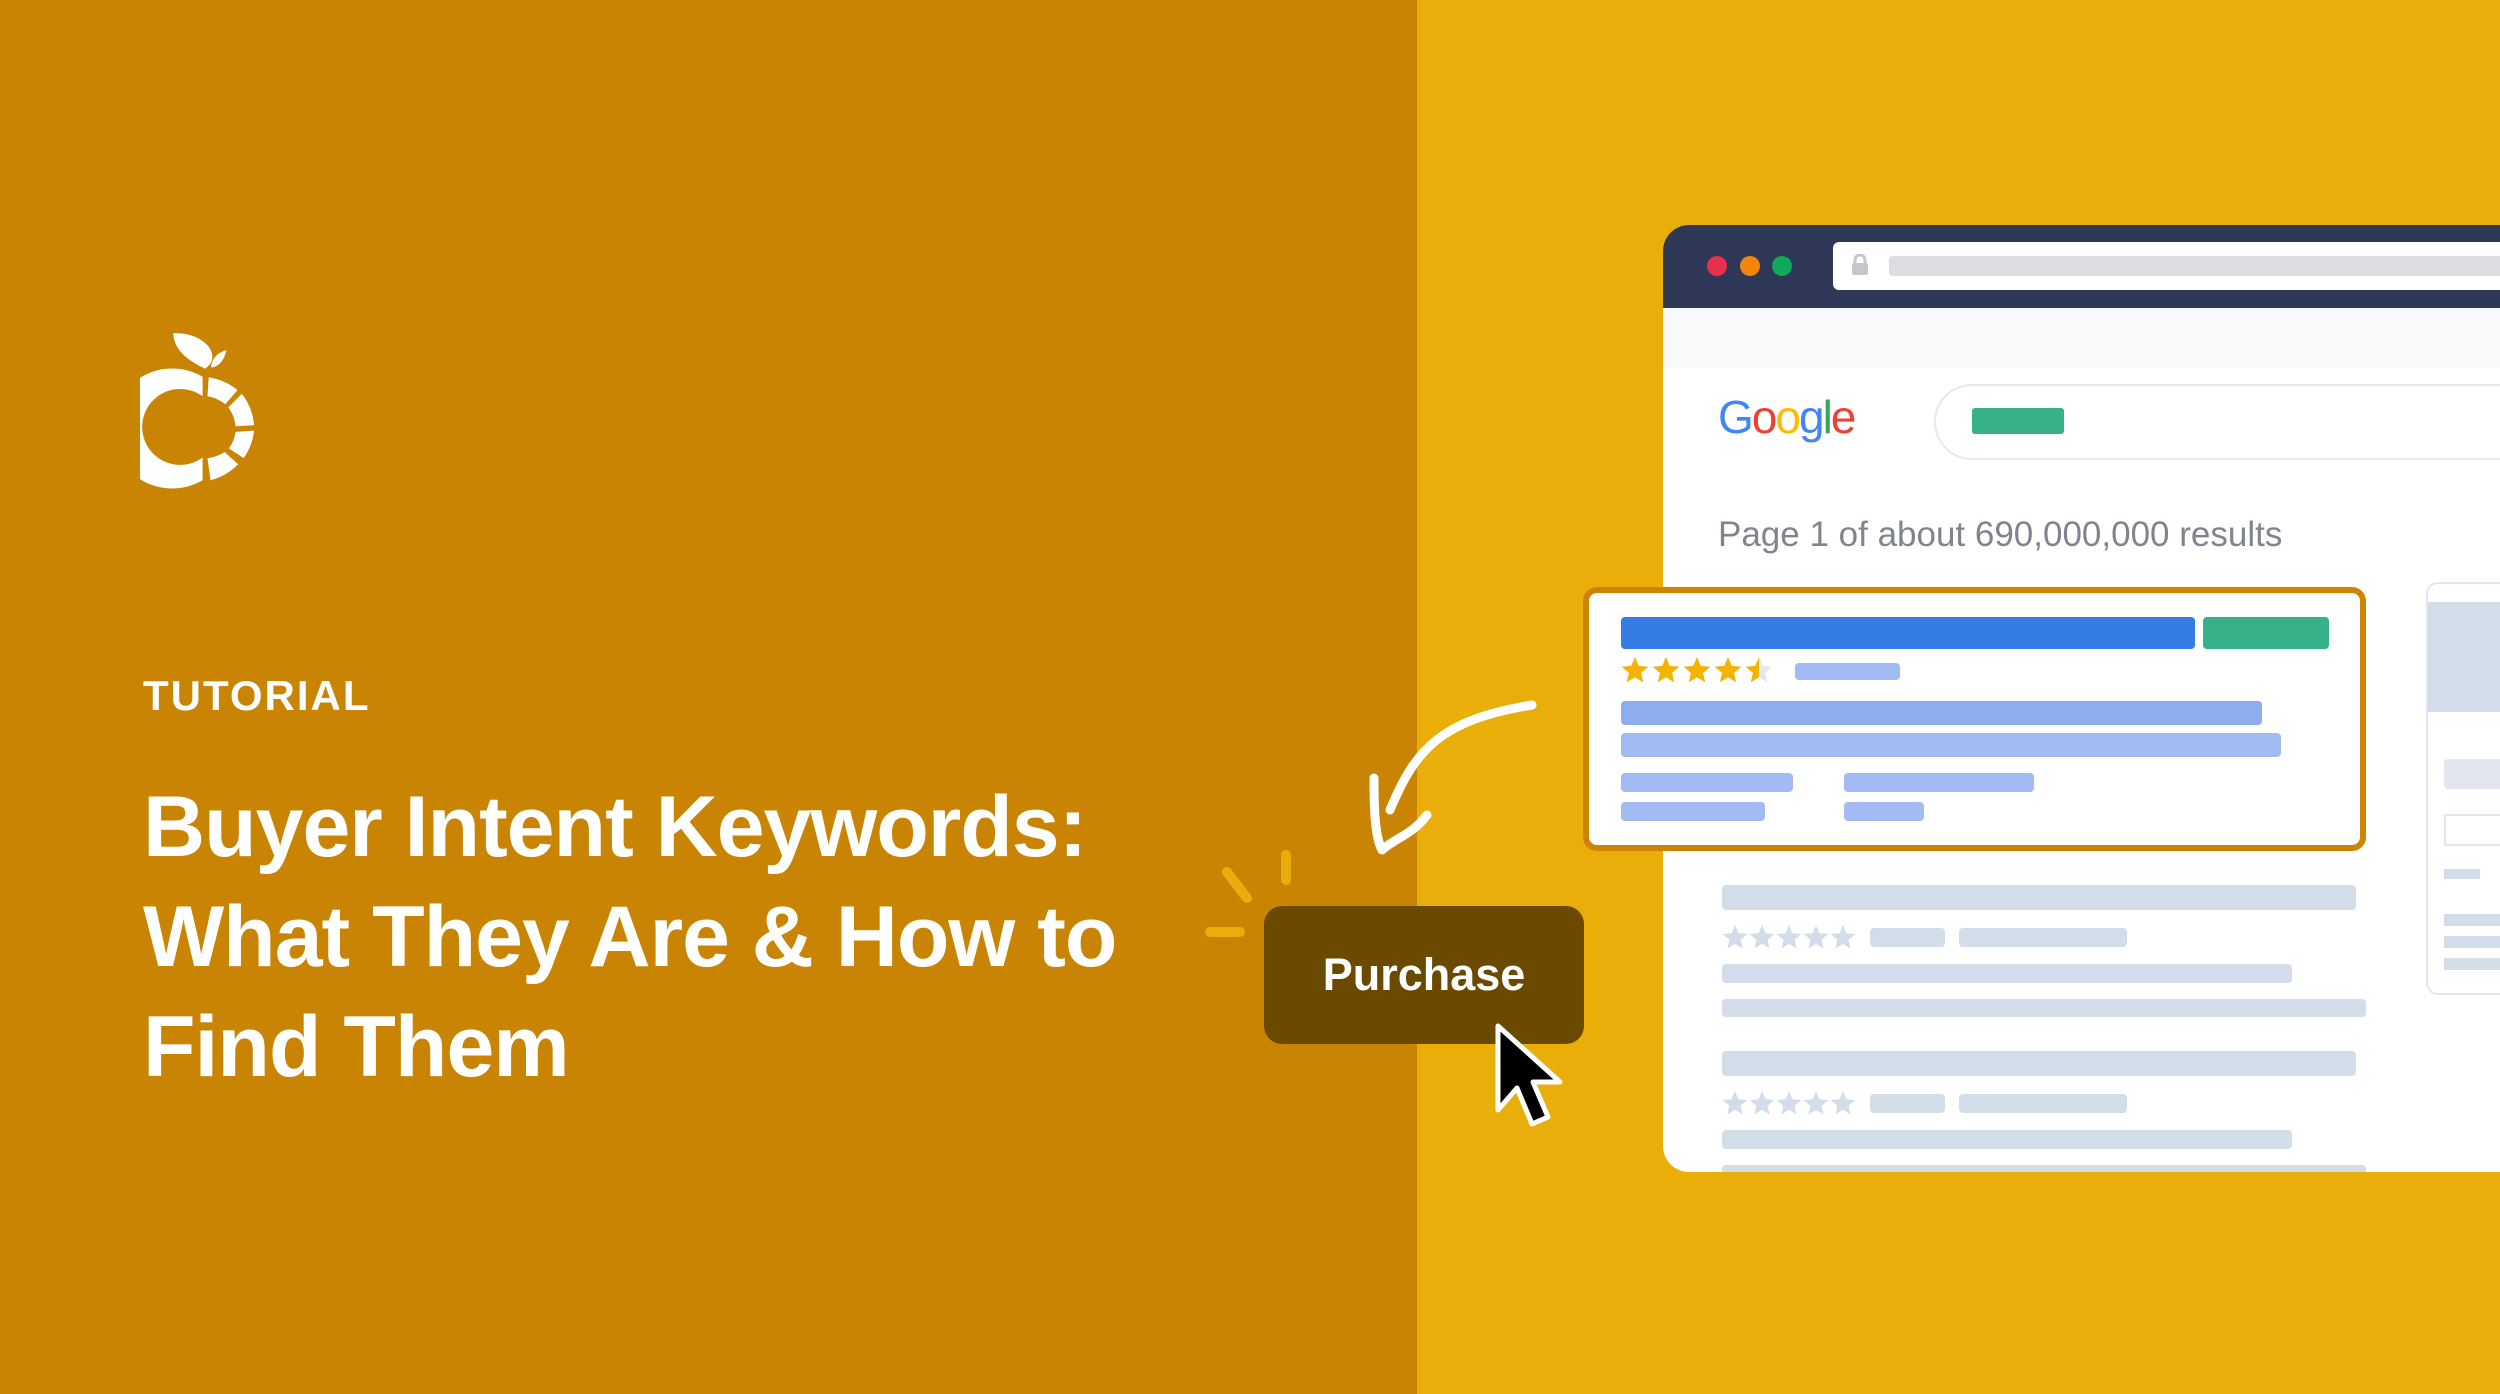  I want to click on rating-stars, so click(1696, 670).